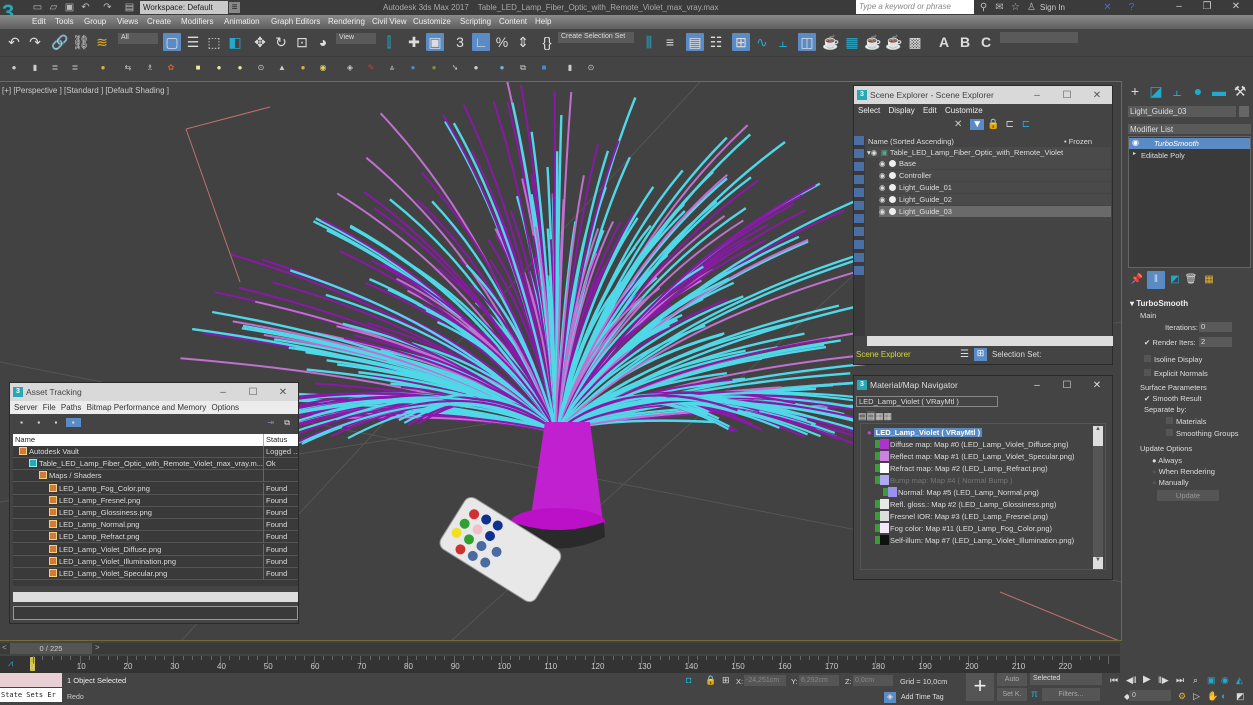 This screenshot has width=1253, height=705. Describe the element at coordinates (1195, 680) in the screenshot. I see `zoom-icon: ⌕` at that location.